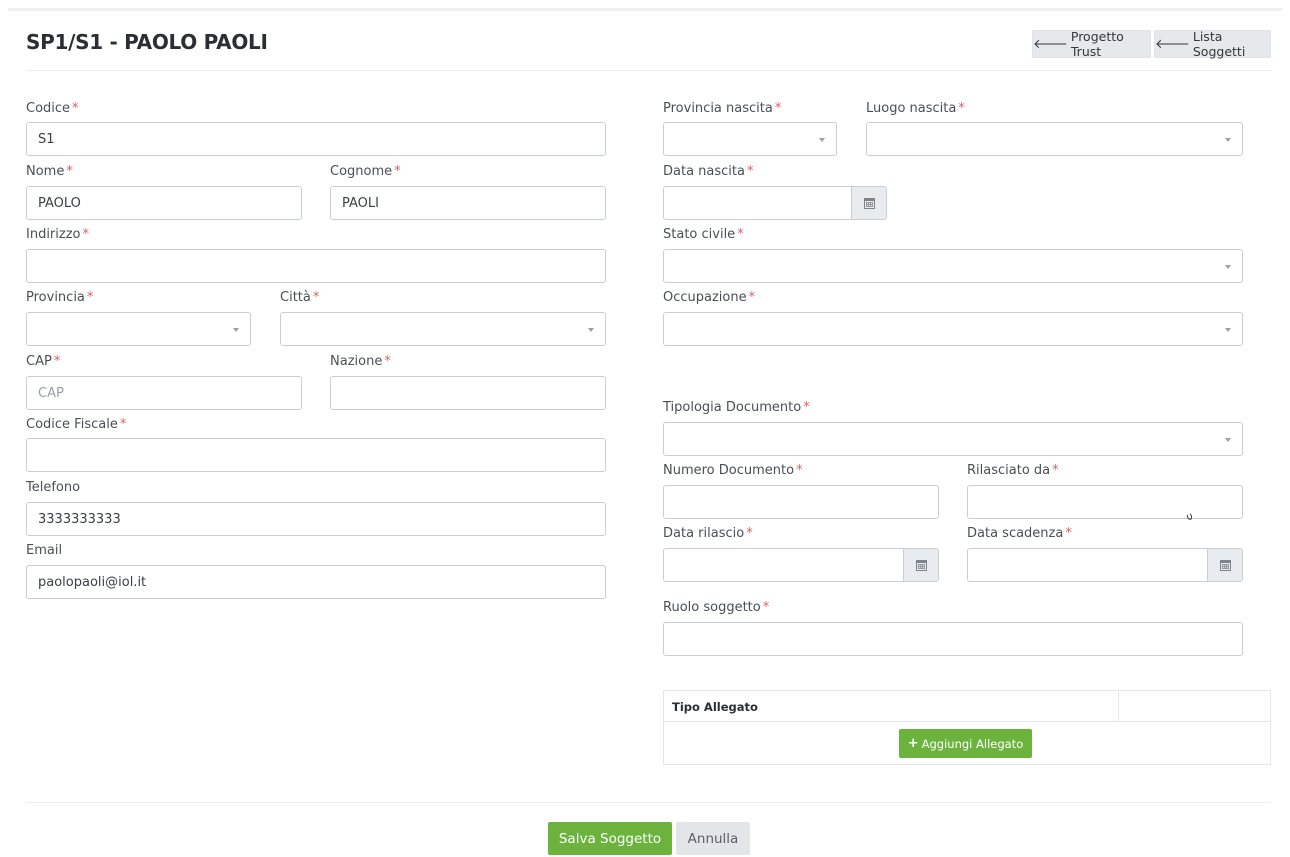  What do you see at coordinates (300, 297) in the screenshot?
I see `citta-label: Città *` at bounding box center [300, 297].